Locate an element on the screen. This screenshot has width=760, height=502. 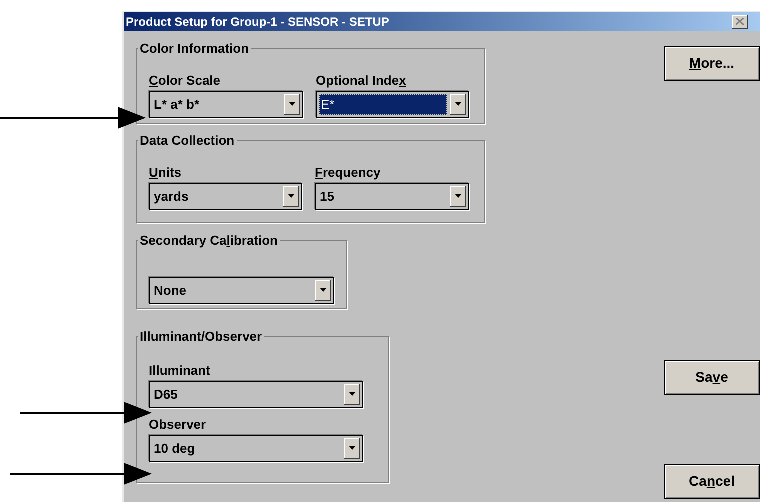
dropdown-value: yards is located at coordinates (171, 197).